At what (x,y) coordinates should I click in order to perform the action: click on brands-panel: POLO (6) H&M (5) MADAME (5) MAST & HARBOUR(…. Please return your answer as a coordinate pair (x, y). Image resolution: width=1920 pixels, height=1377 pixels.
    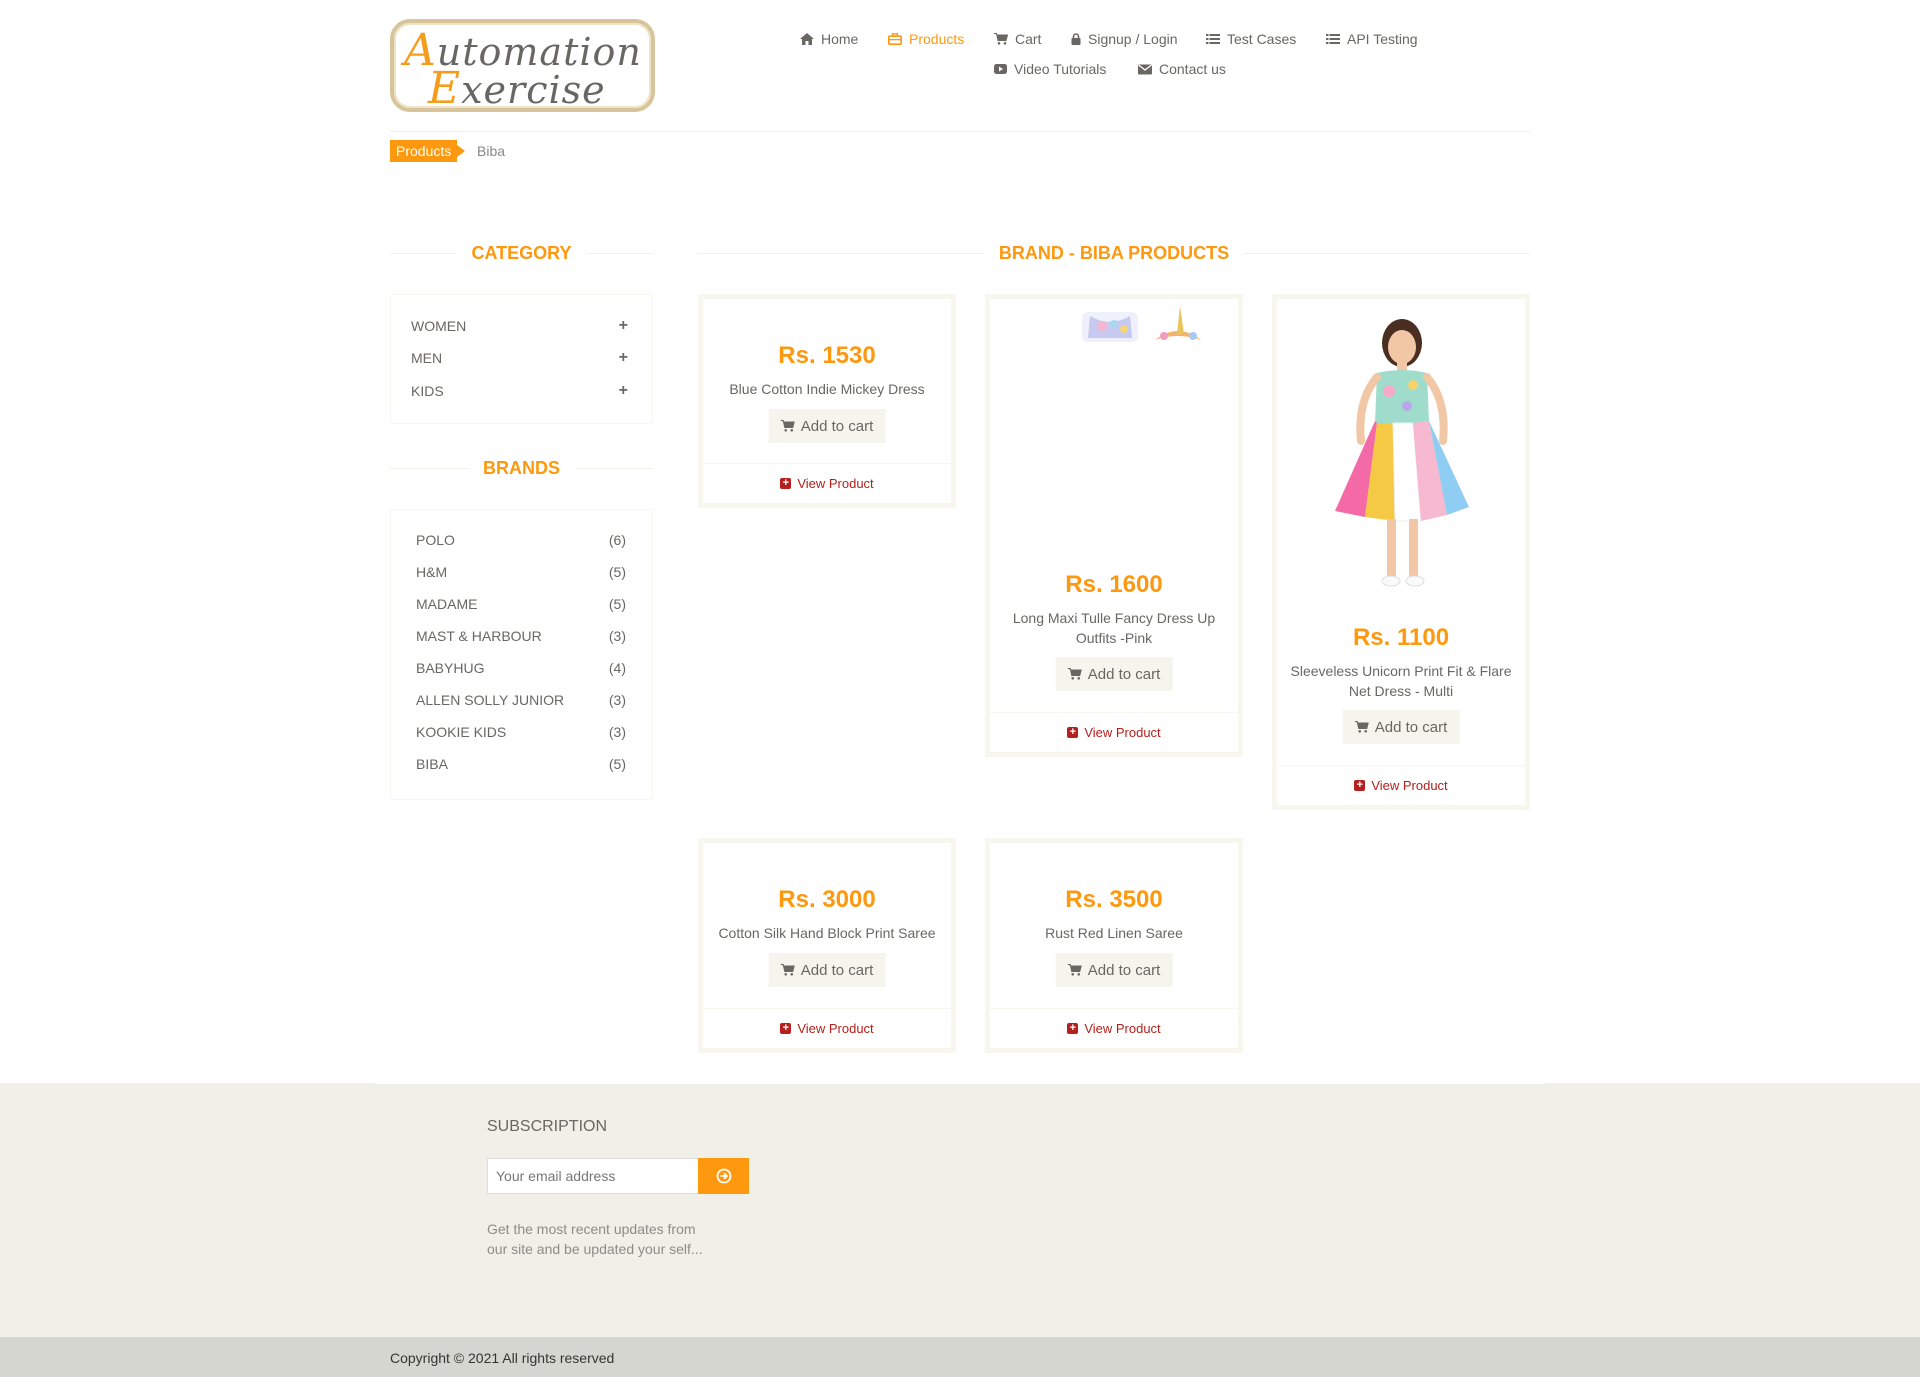
    Looking at the image, I should click on (521, 654).